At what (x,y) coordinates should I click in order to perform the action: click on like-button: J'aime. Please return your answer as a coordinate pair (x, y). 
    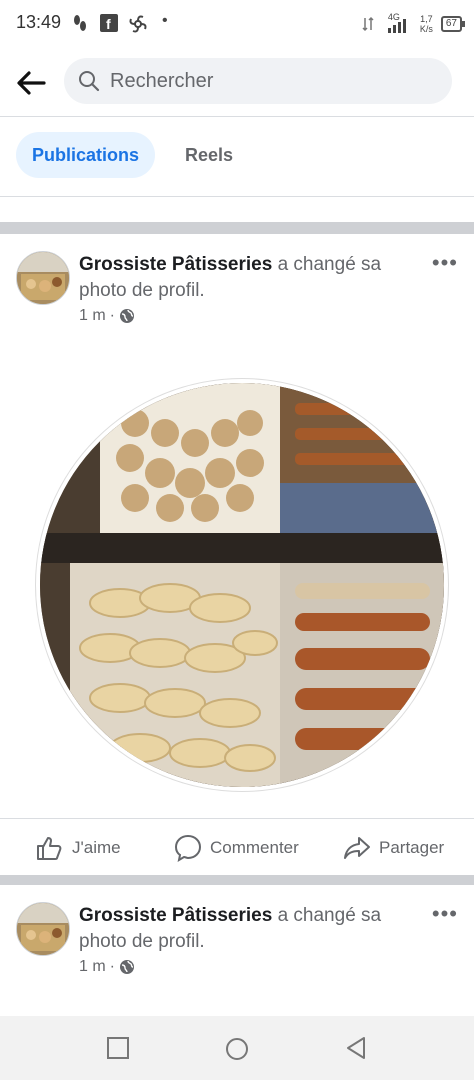
    Looking at the image, I should click on (78, 848).